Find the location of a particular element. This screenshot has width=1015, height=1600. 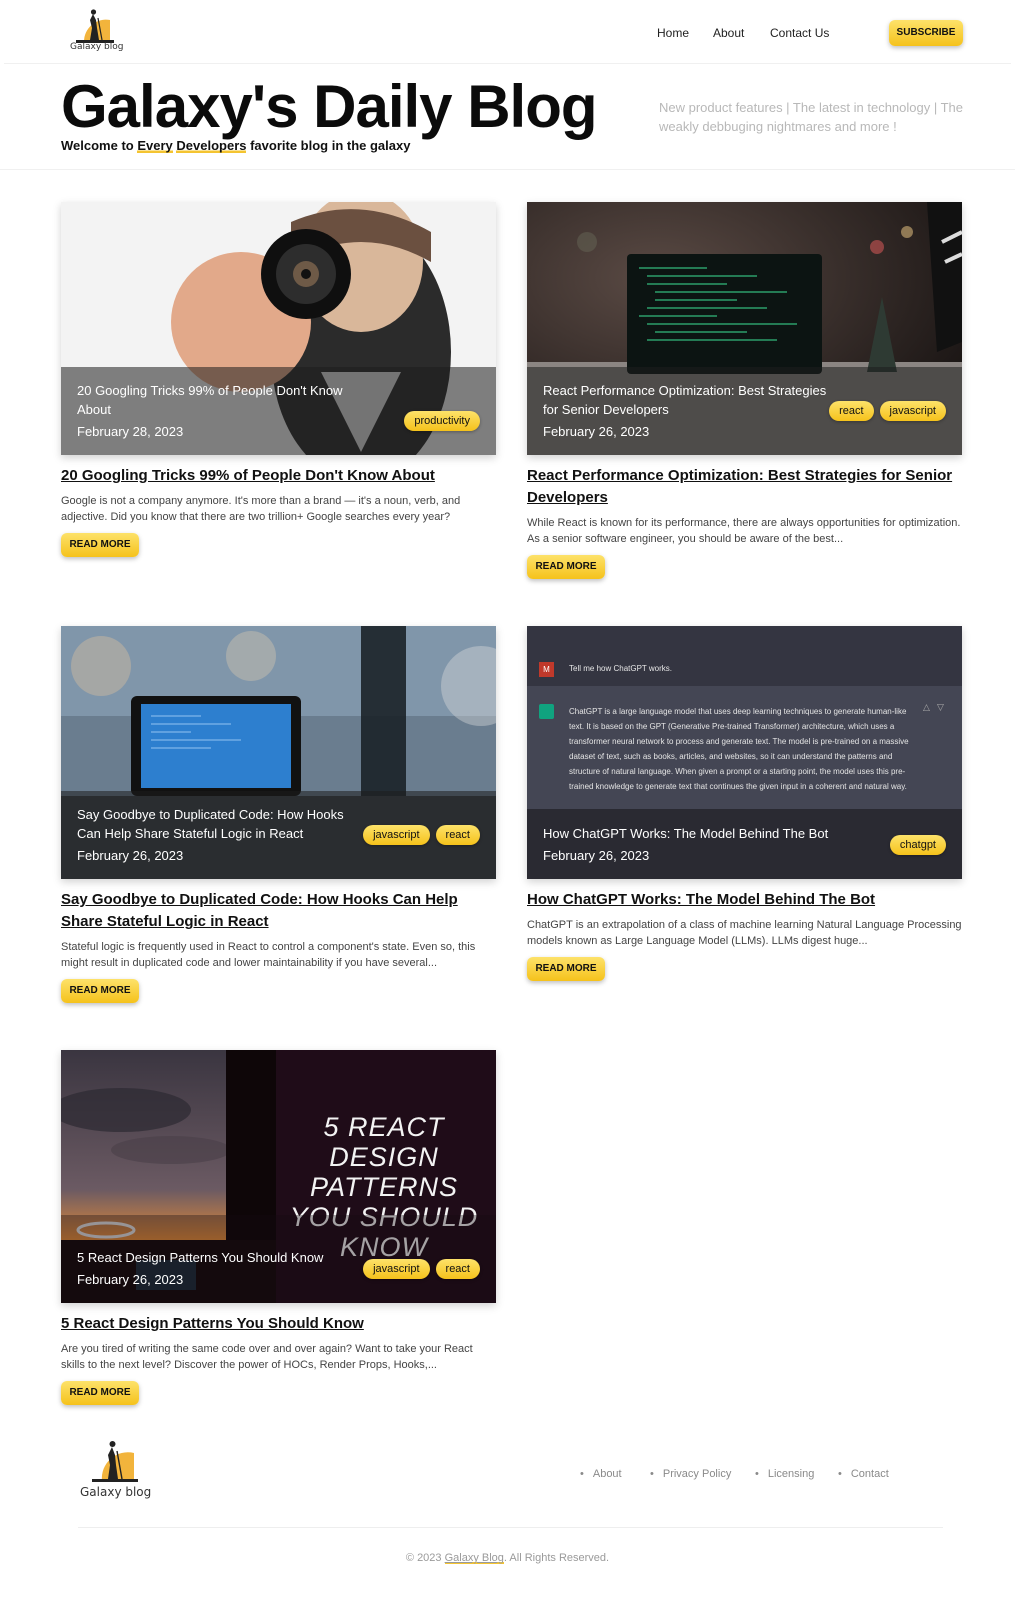

copyright-suffix: . All Rights Reserved. is located at coordinates (556, 1558).